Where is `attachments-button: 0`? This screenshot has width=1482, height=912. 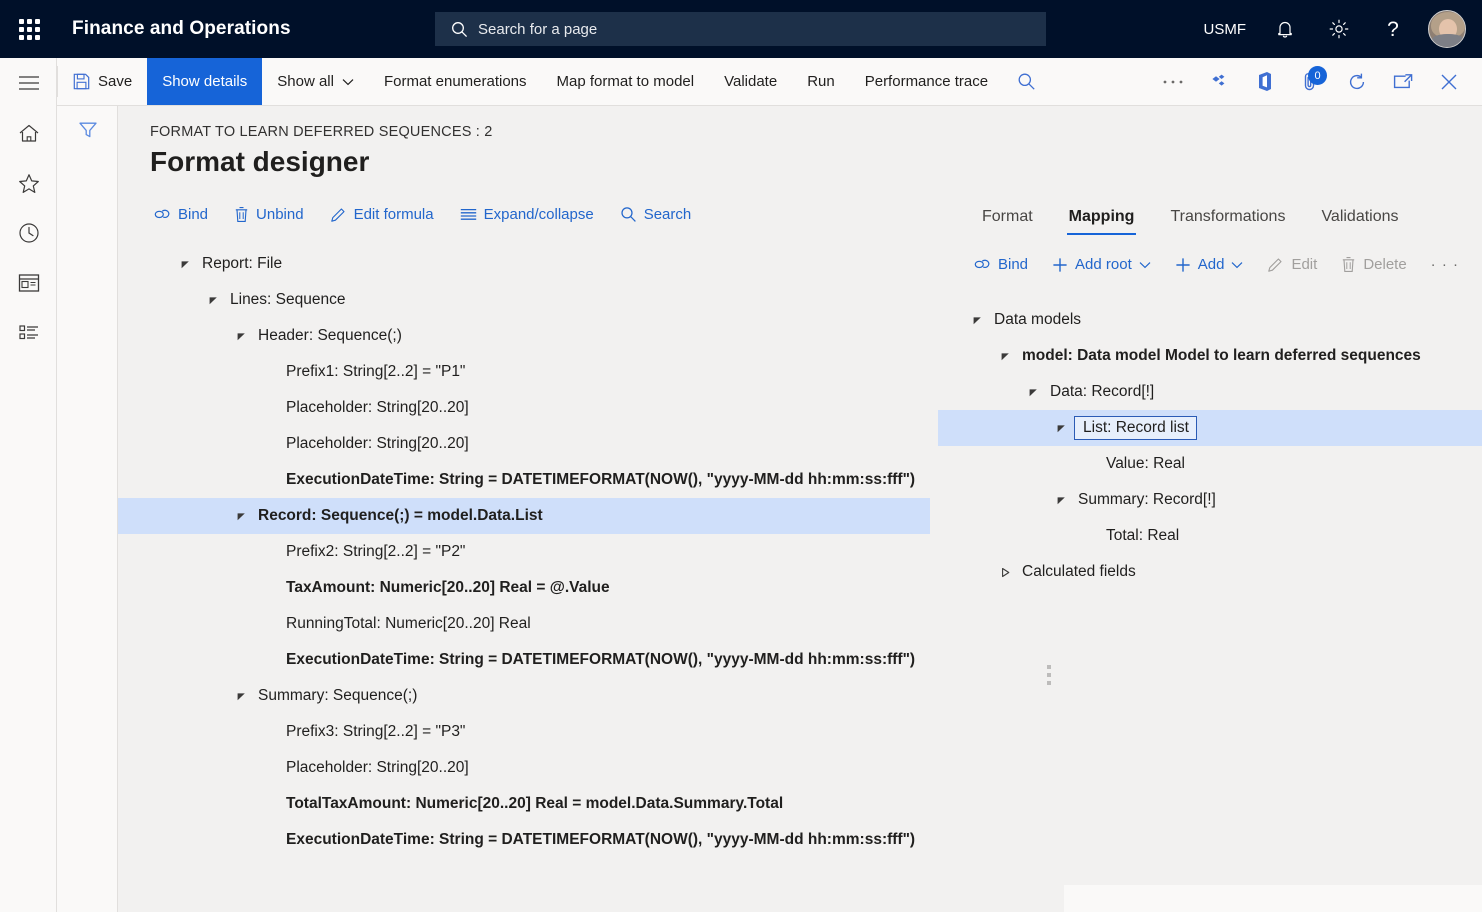 attachments-button: 0 is located at coordinates (1311, 81).